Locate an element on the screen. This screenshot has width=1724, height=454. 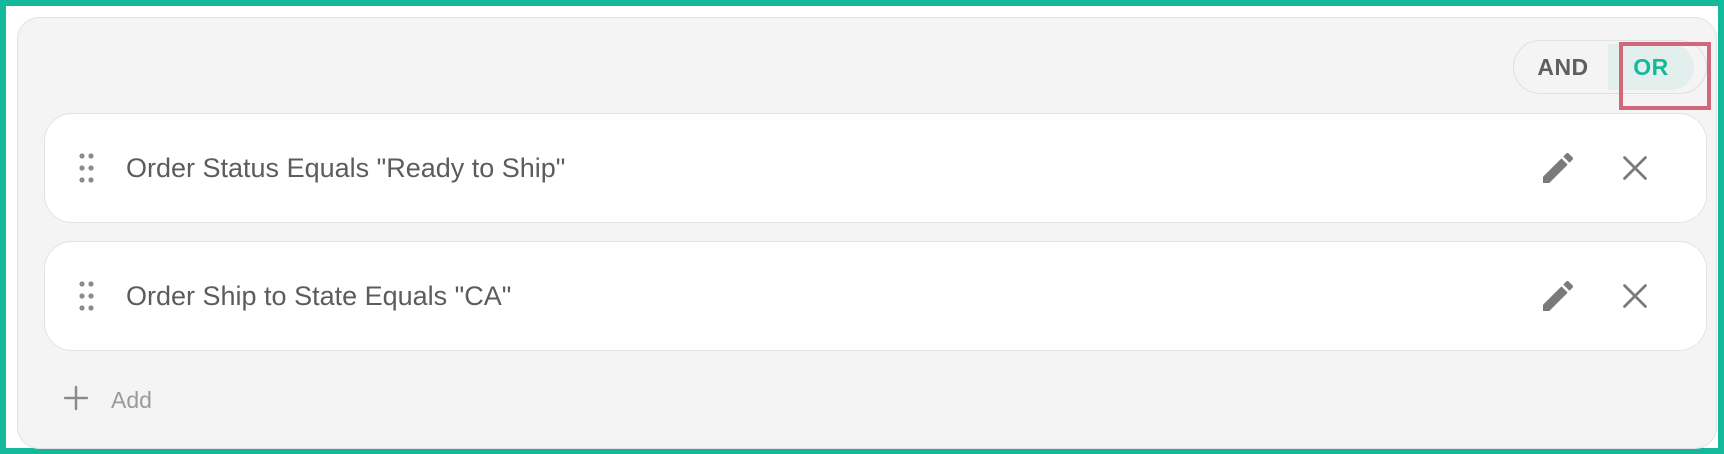
or-button: OR is located at coordinates (1651, 67).